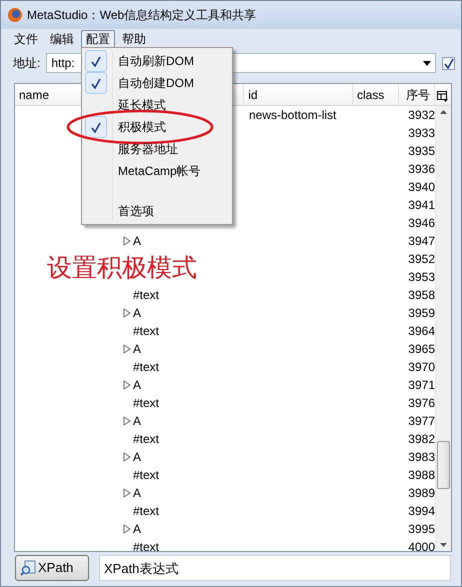  What do you see at coordinates (52, 568) in the screenshot?
I see `xpath-button: XPath` at bounding box center [52, 568].